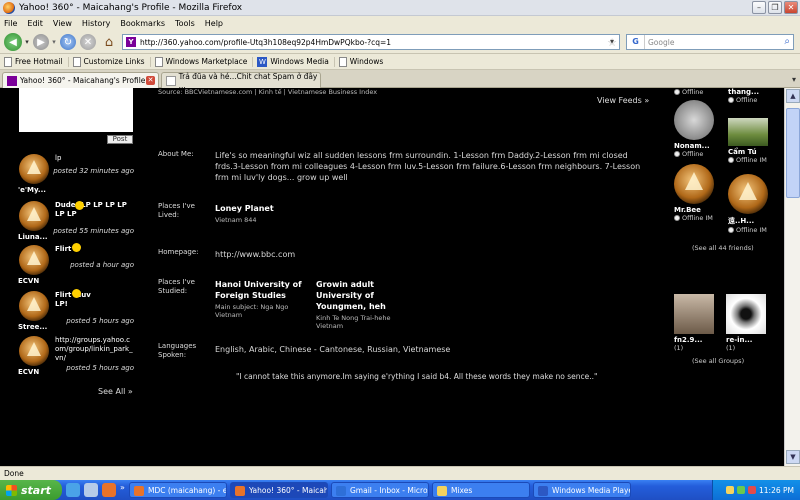  I want to click on feed-time: posted 55 minutes ago, so click(93, 231).